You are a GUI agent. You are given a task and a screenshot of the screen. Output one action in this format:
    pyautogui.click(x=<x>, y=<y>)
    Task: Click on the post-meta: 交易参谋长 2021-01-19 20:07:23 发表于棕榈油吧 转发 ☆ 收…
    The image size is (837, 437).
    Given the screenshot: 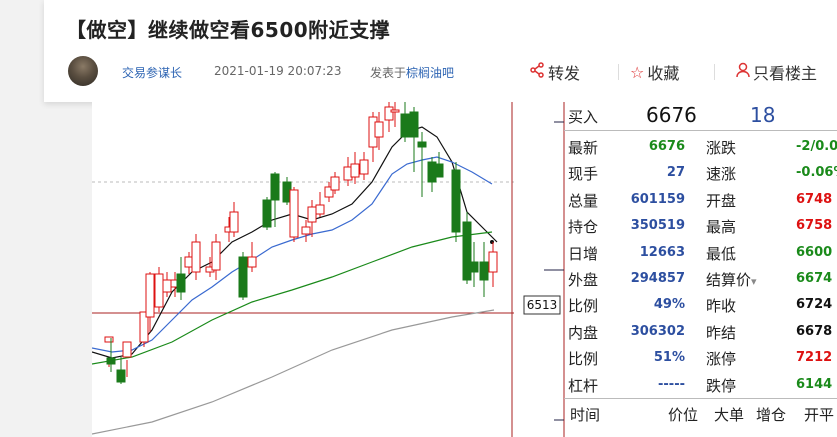 What is the action you would take?
    pyautogui.click(x=452, y=72)
    